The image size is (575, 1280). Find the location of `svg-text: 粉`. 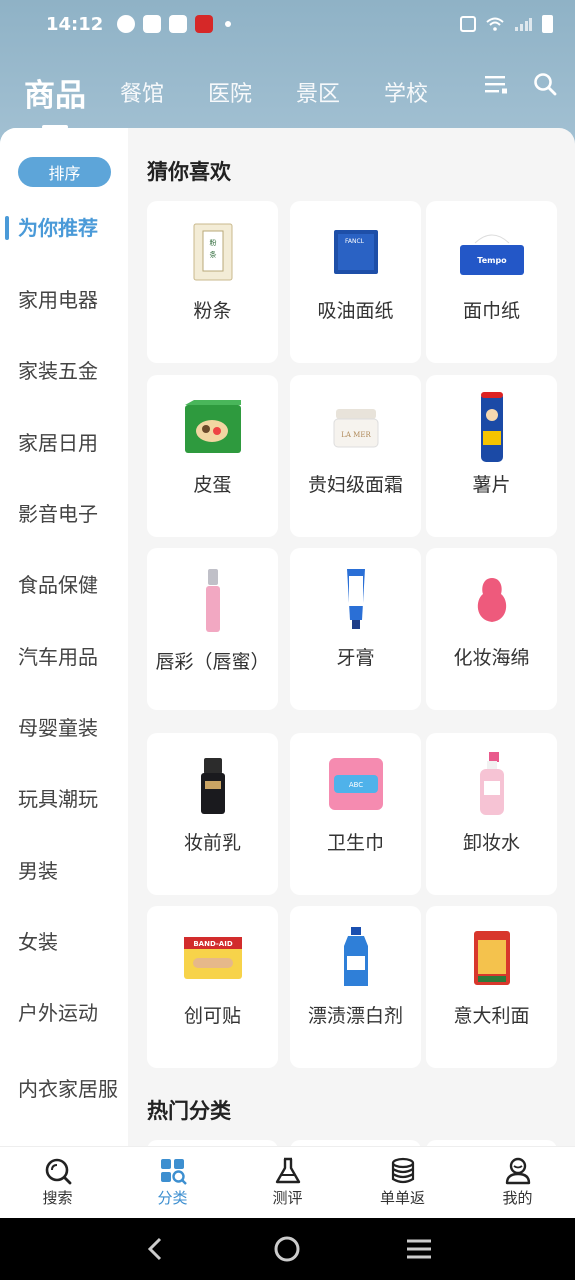

svg-text: 粉 is located at coordinates (212, 242).